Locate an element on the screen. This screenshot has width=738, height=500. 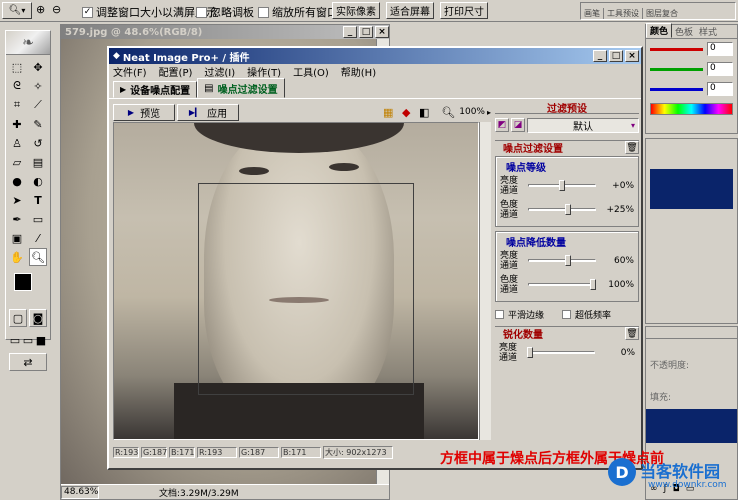
blue-channel-slider is located at coordinates (676, 89).